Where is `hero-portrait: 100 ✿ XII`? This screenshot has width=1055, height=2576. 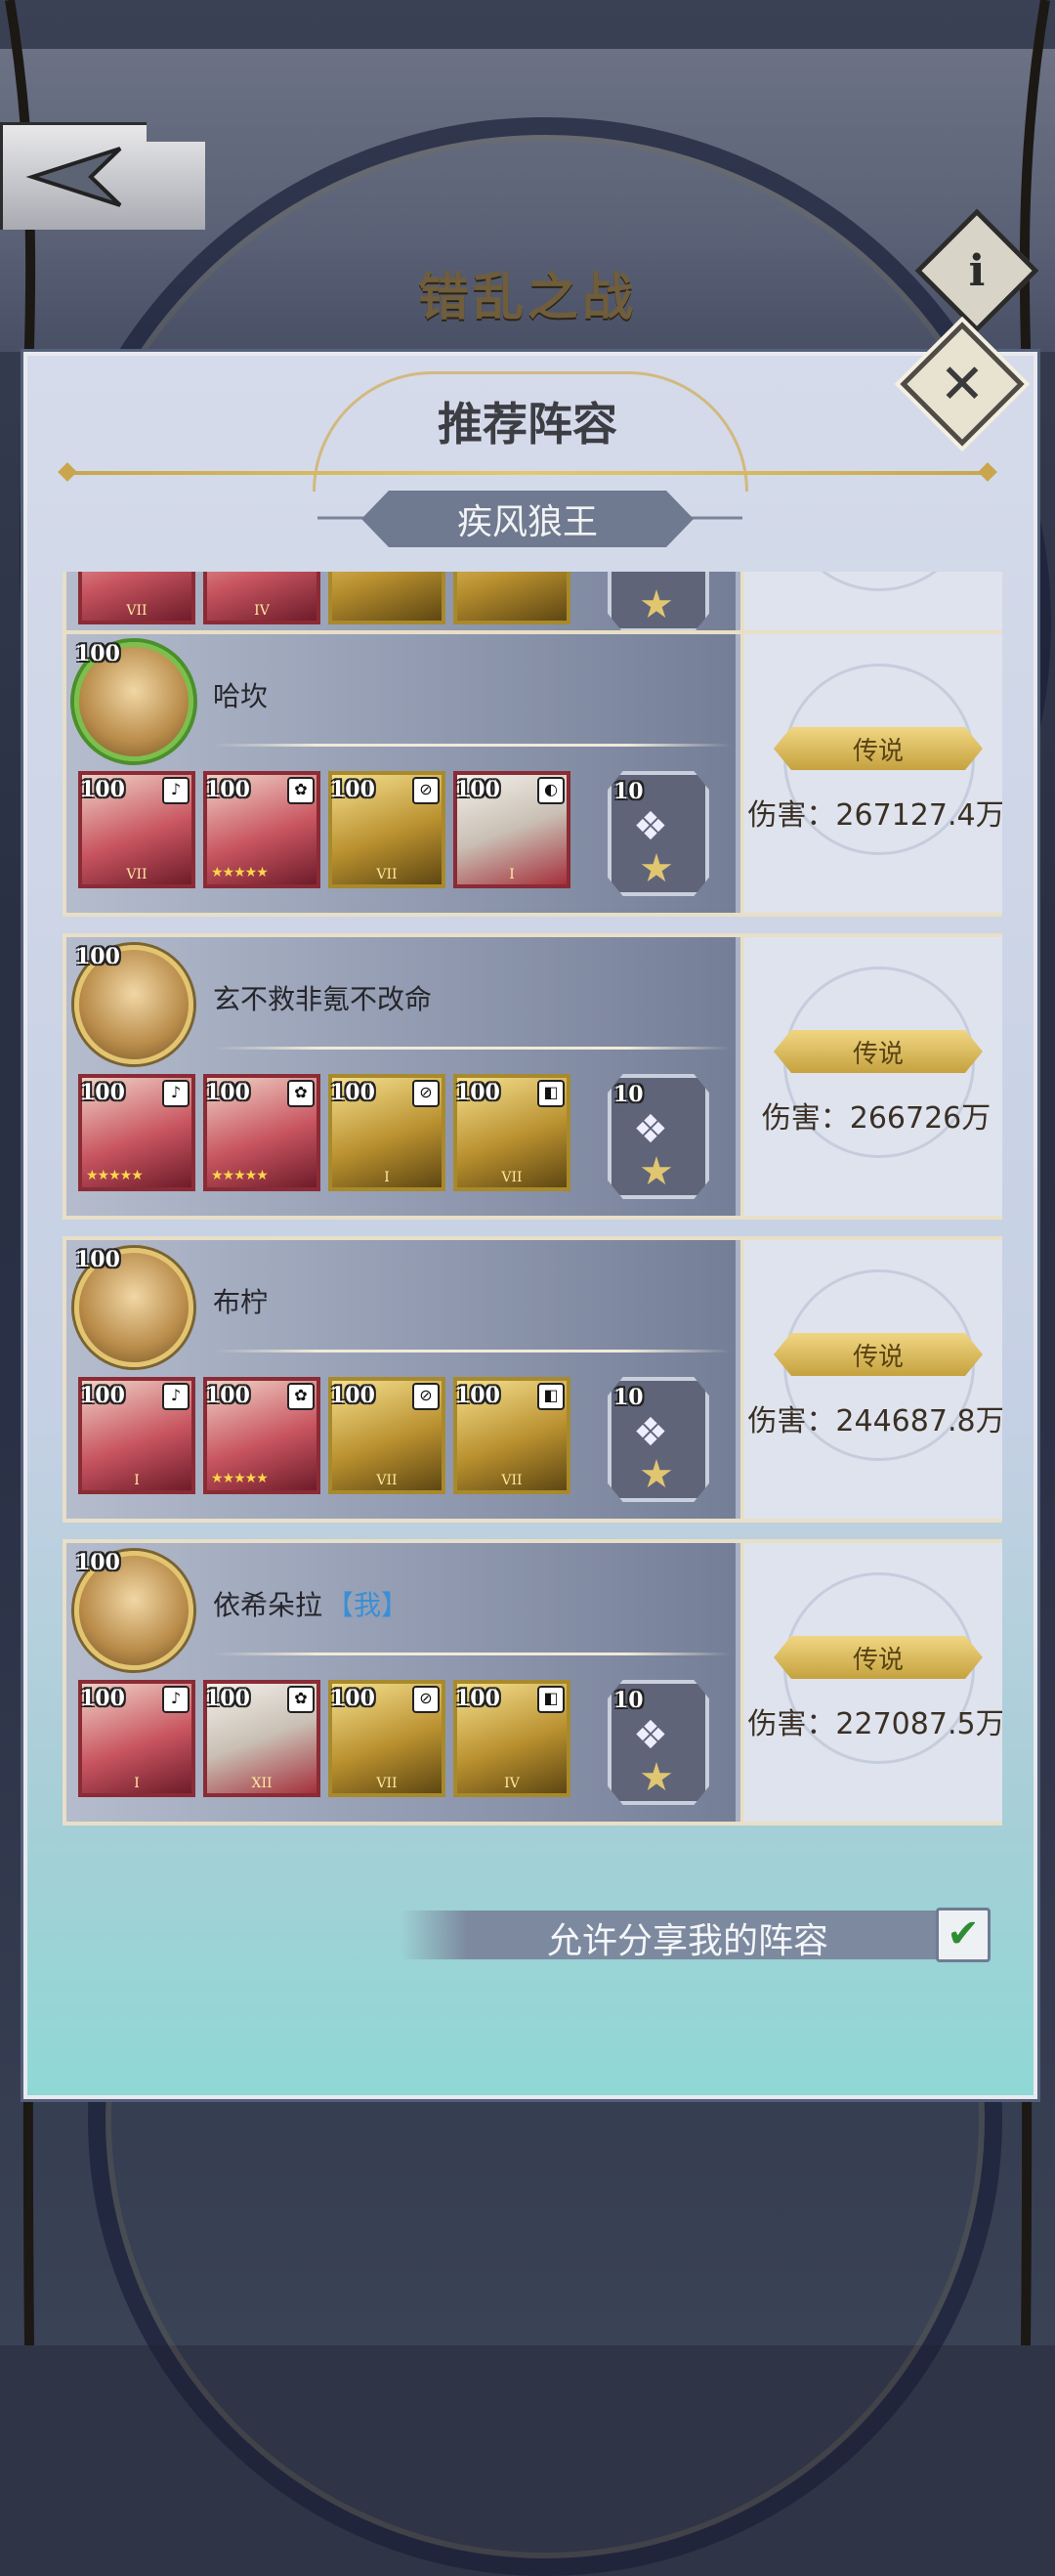 hero-portrait: 100 ✿ XII is located at coordinates (261, 1739).